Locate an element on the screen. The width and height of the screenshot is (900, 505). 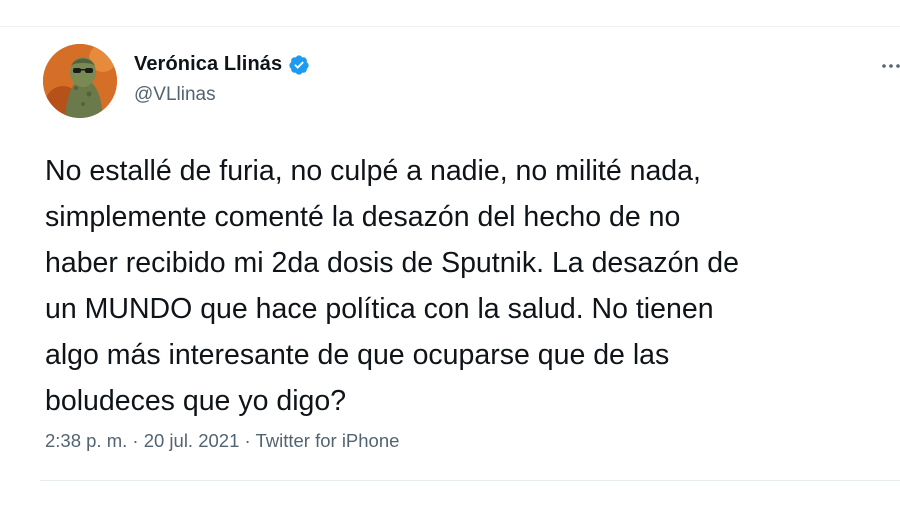
more-options-icon is located at coordinates (890, 63).